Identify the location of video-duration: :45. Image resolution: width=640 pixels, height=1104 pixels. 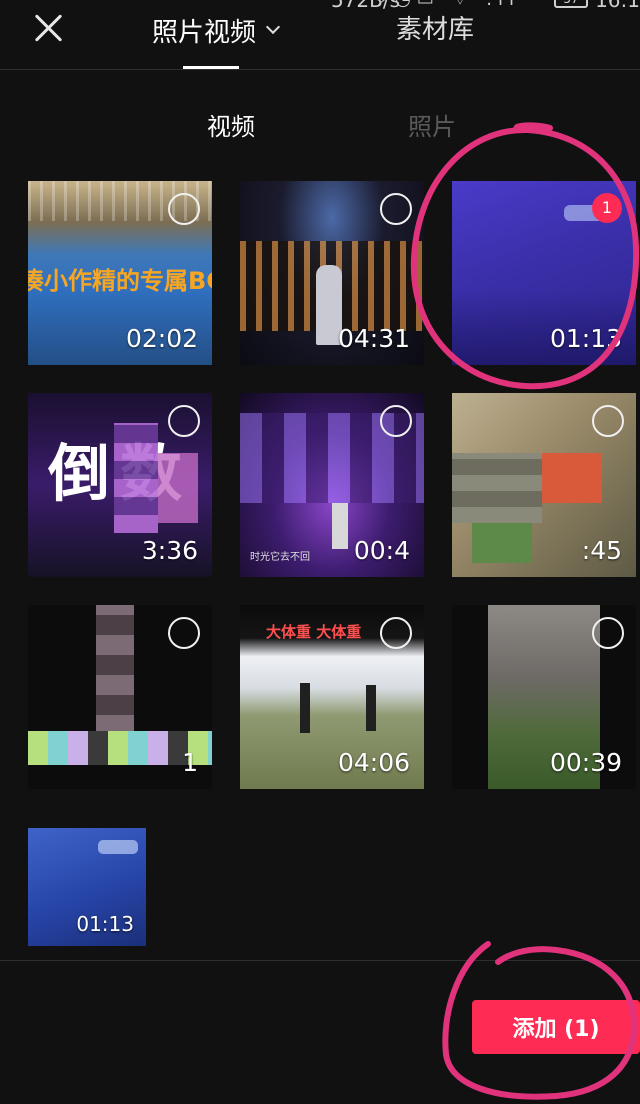
(601, 550).